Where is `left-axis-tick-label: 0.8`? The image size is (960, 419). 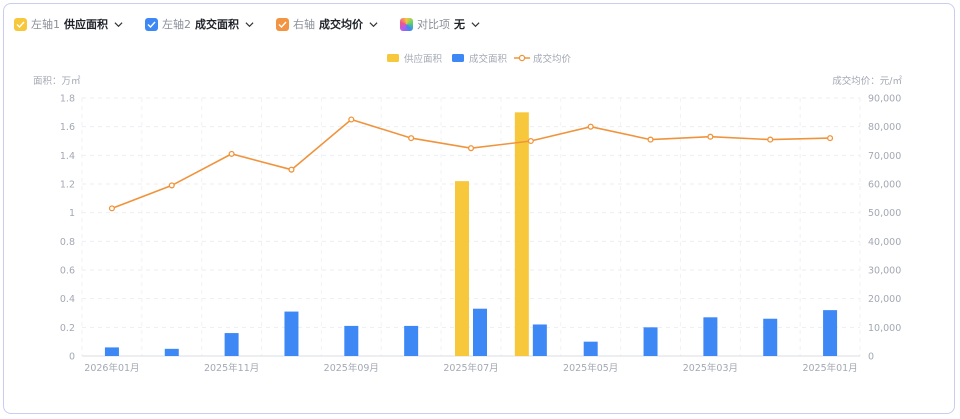
left-axis-tick-label: 0.8 is located at coordinates (67, 242).